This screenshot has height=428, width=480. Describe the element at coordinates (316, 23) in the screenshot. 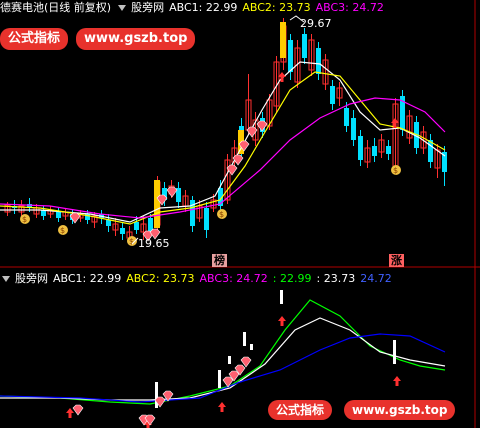

I see `high-price-label: 29.67` at that location.